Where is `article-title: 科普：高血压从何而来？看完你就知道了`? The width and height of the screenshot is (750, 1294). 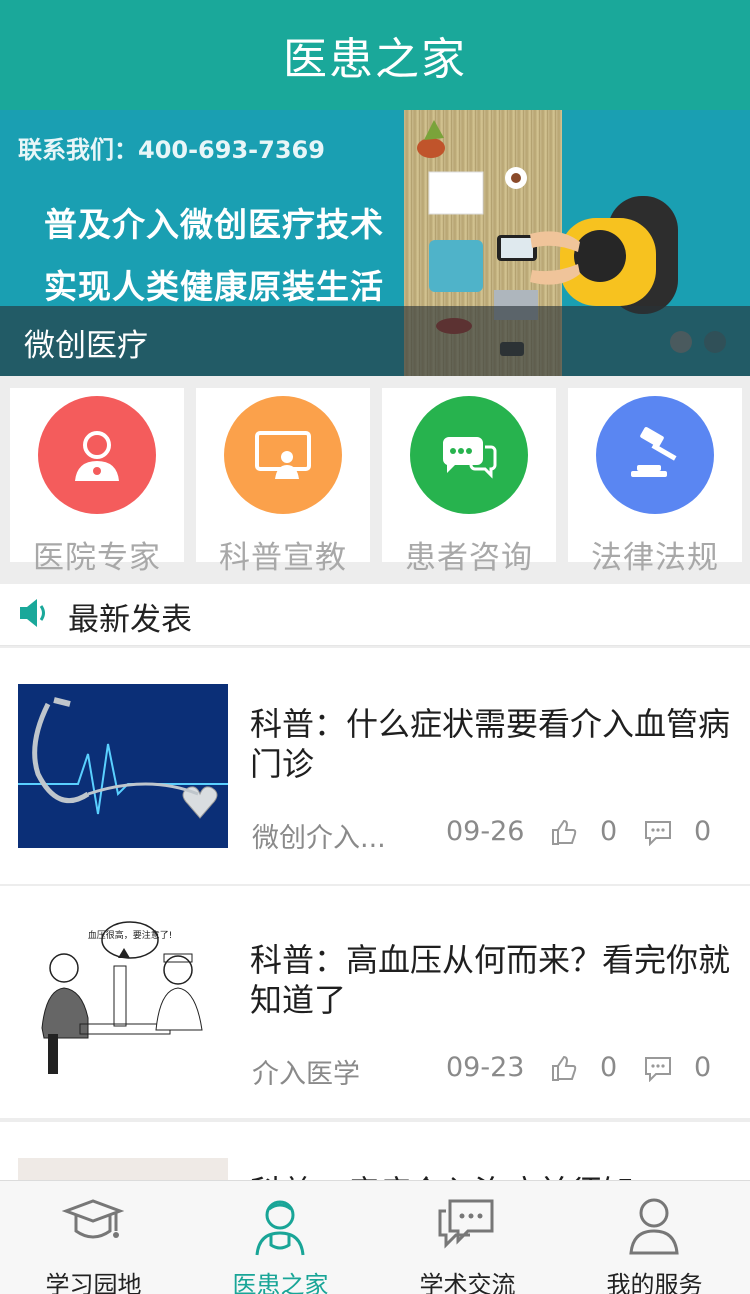
article-title: 科普：高血压从何而来？看完你就知道了 is located at coordinates (490, 980).